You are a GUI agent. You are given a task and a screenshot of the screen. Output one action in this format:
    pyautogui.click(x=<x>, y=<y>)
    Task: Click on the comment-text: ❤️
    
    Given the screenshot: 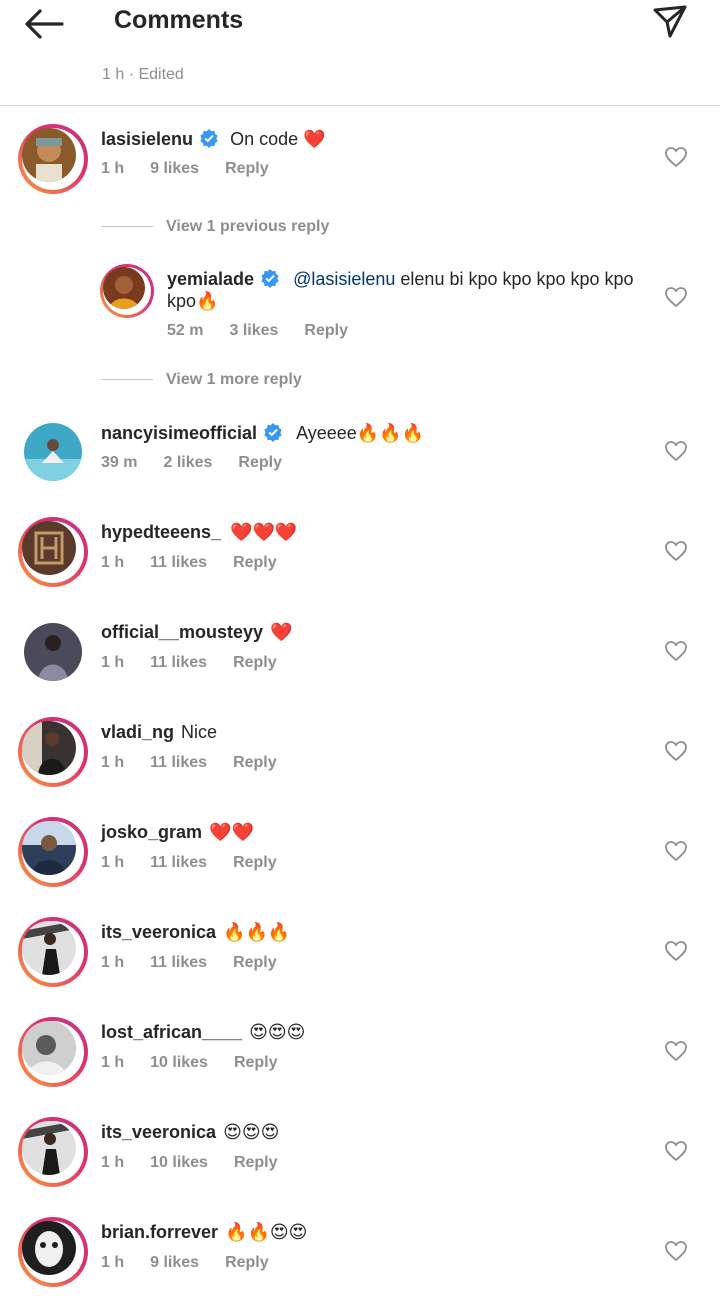 What is the action you would take?
    pyautogui.click(x=281, y=632)
    